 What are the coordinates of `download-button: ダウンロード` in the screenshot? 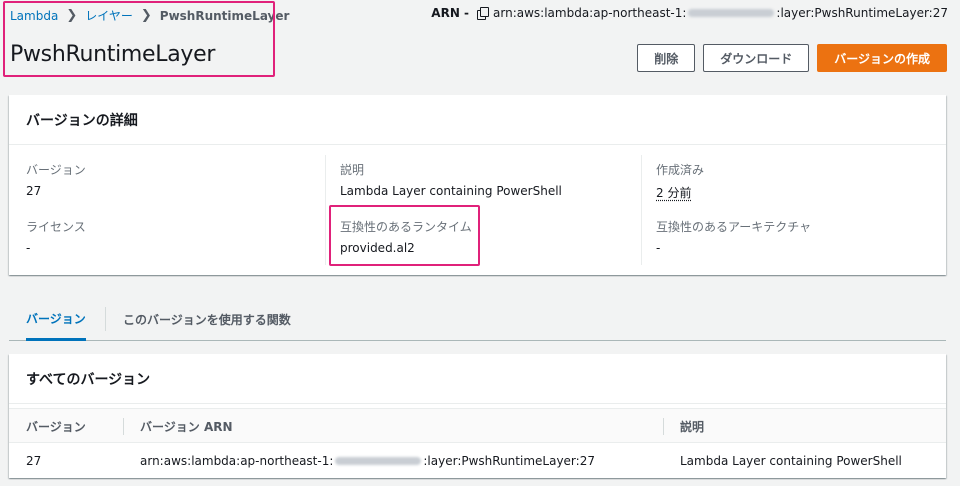 It's located at (756, 58).